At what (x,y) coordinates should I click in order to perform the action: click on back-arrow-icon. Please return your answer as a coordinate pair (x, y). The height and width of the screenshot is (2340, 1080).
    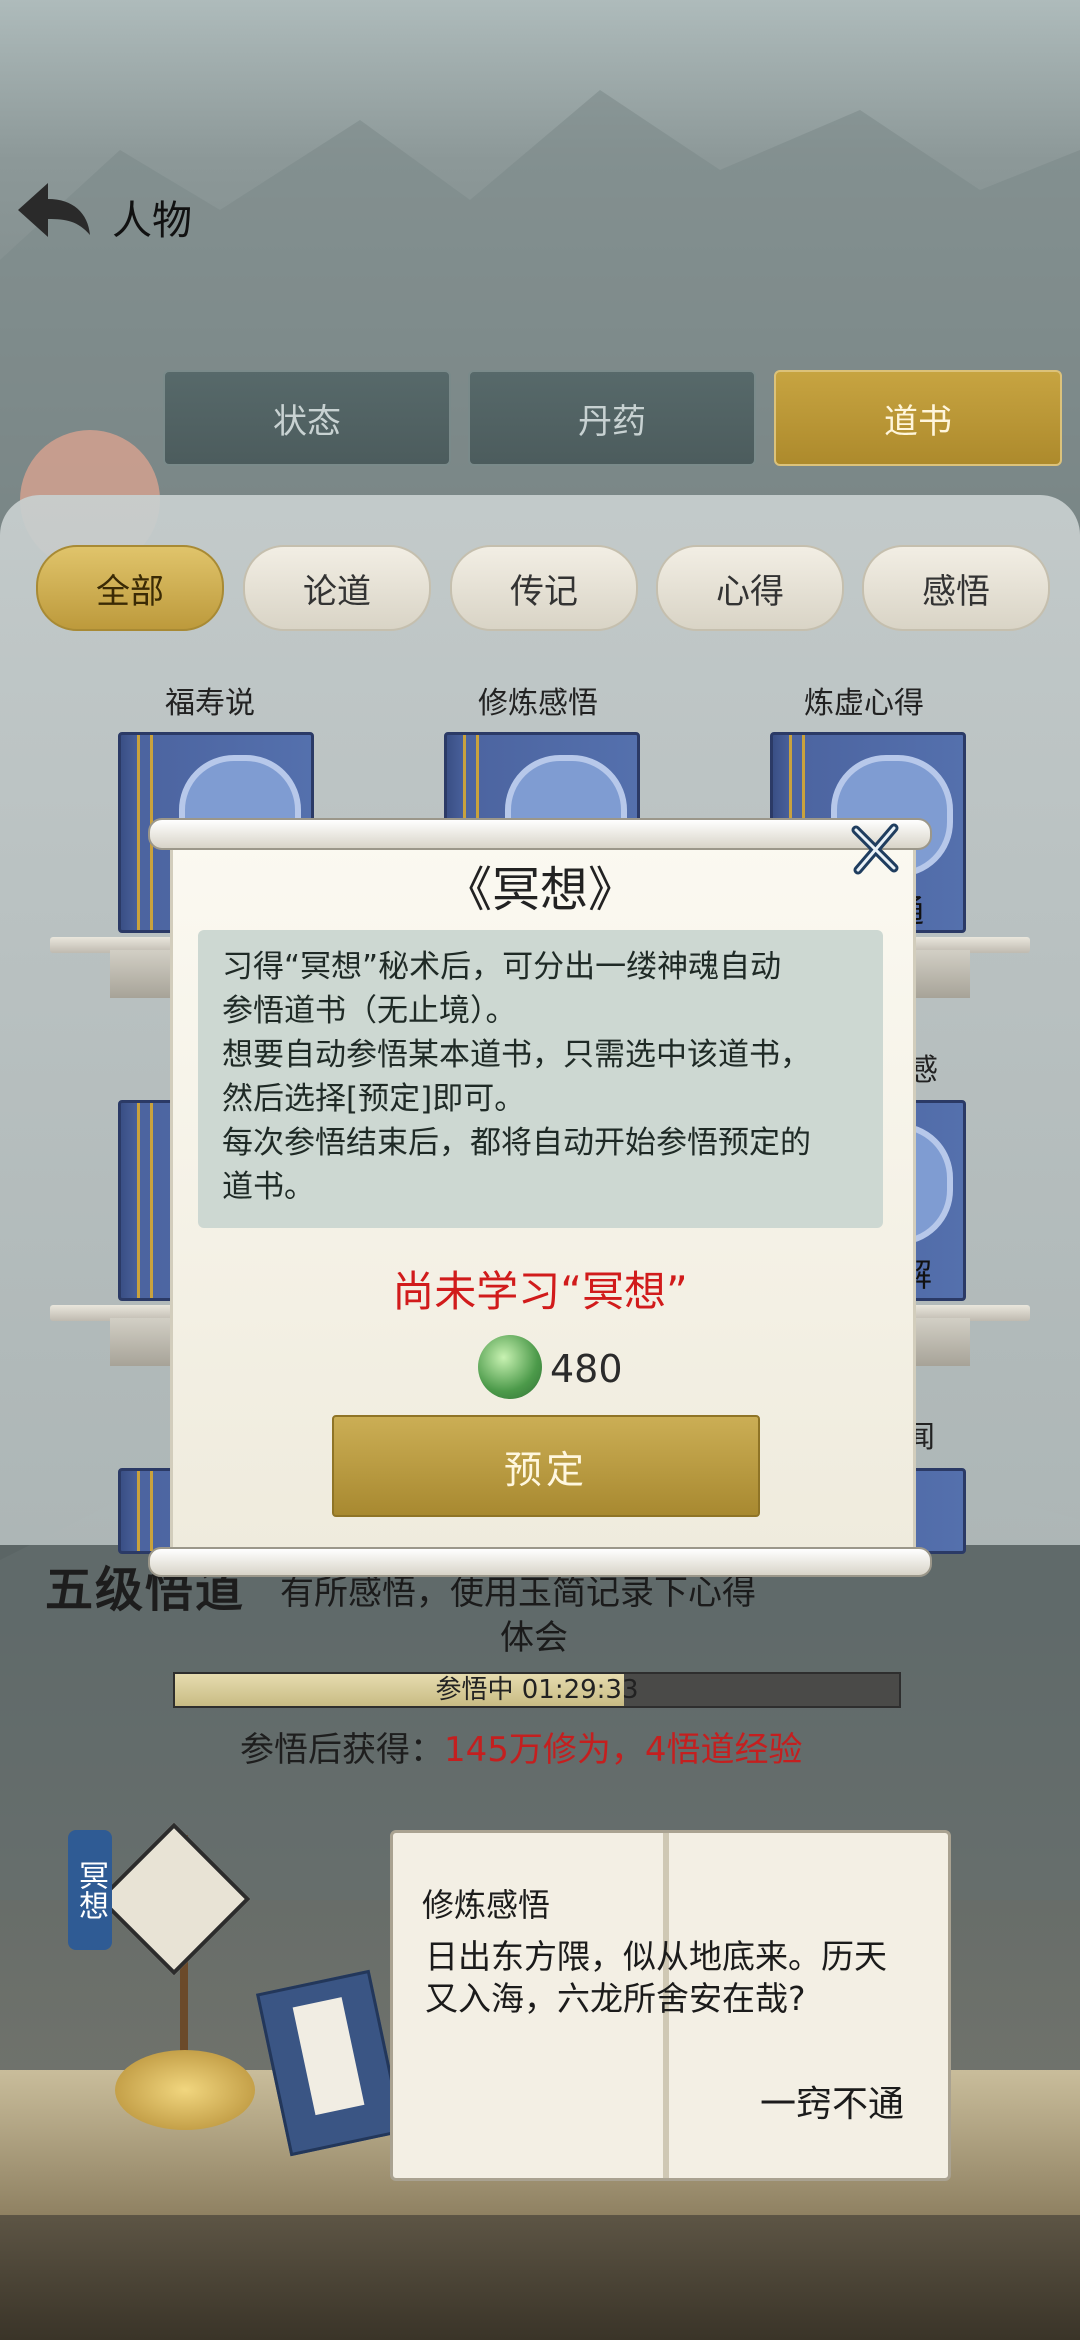
    Looking at the image, I should click on (53, 210).